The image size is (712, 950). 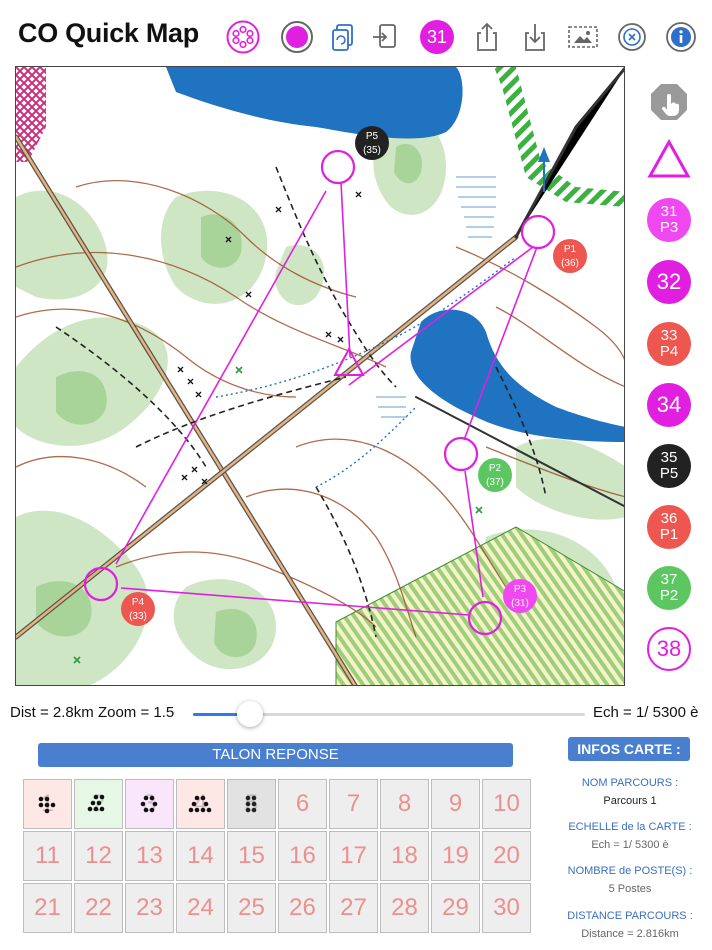 I want to click on talon-cell-label: 30, so click(x=506, y=907).